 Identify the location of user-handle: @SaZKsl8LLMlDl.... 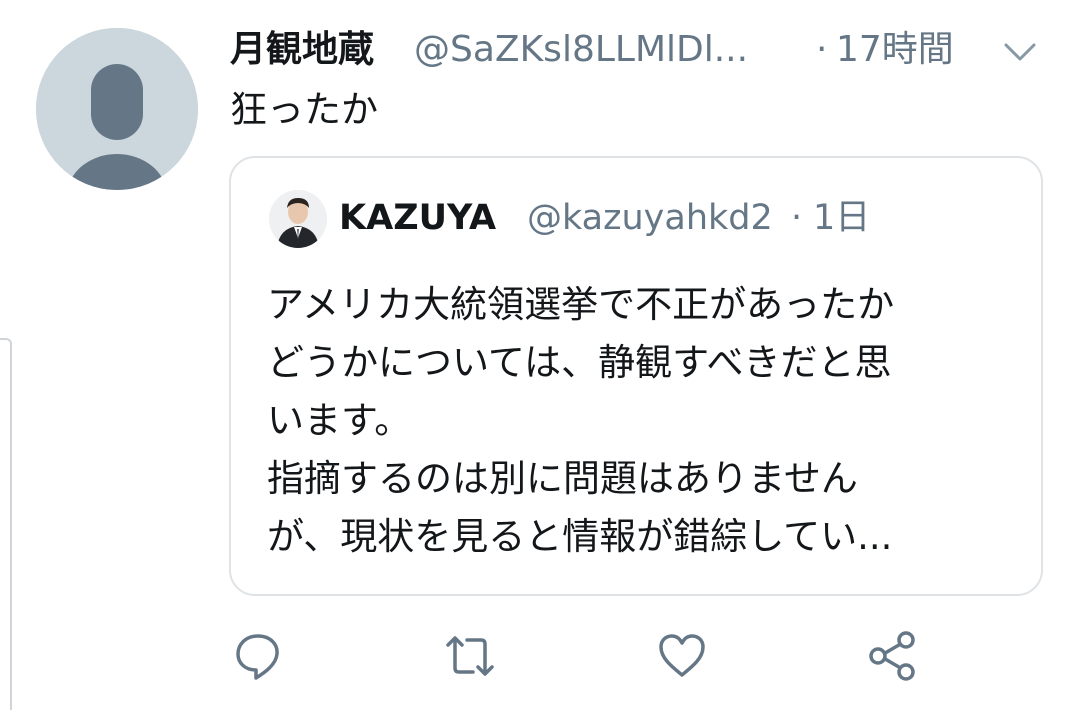
(581, 50).